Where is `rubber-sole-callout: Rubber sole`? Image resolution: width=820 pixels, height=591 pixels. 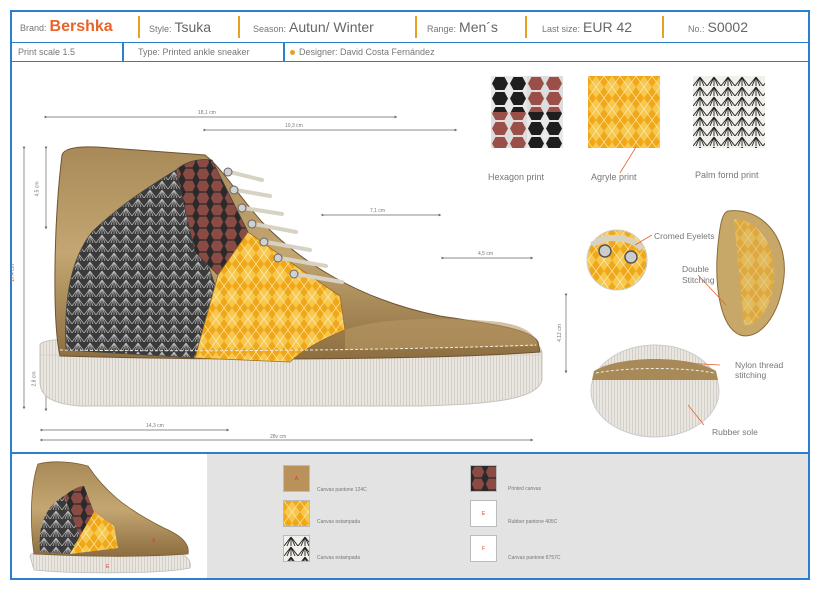
rubber-sole-callout: Rubber sole is located at coordinates (735, 432).